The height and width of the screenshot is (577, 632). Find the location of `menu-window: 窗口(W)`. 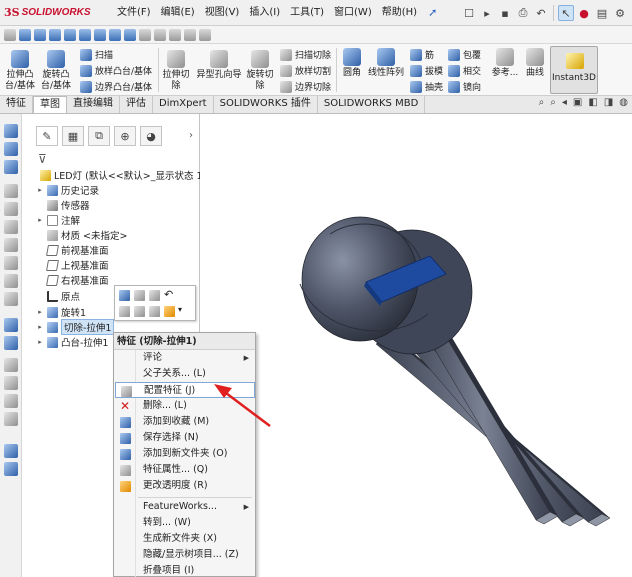

menu-window: 窗口(W) is located at coordinates (353, 13).